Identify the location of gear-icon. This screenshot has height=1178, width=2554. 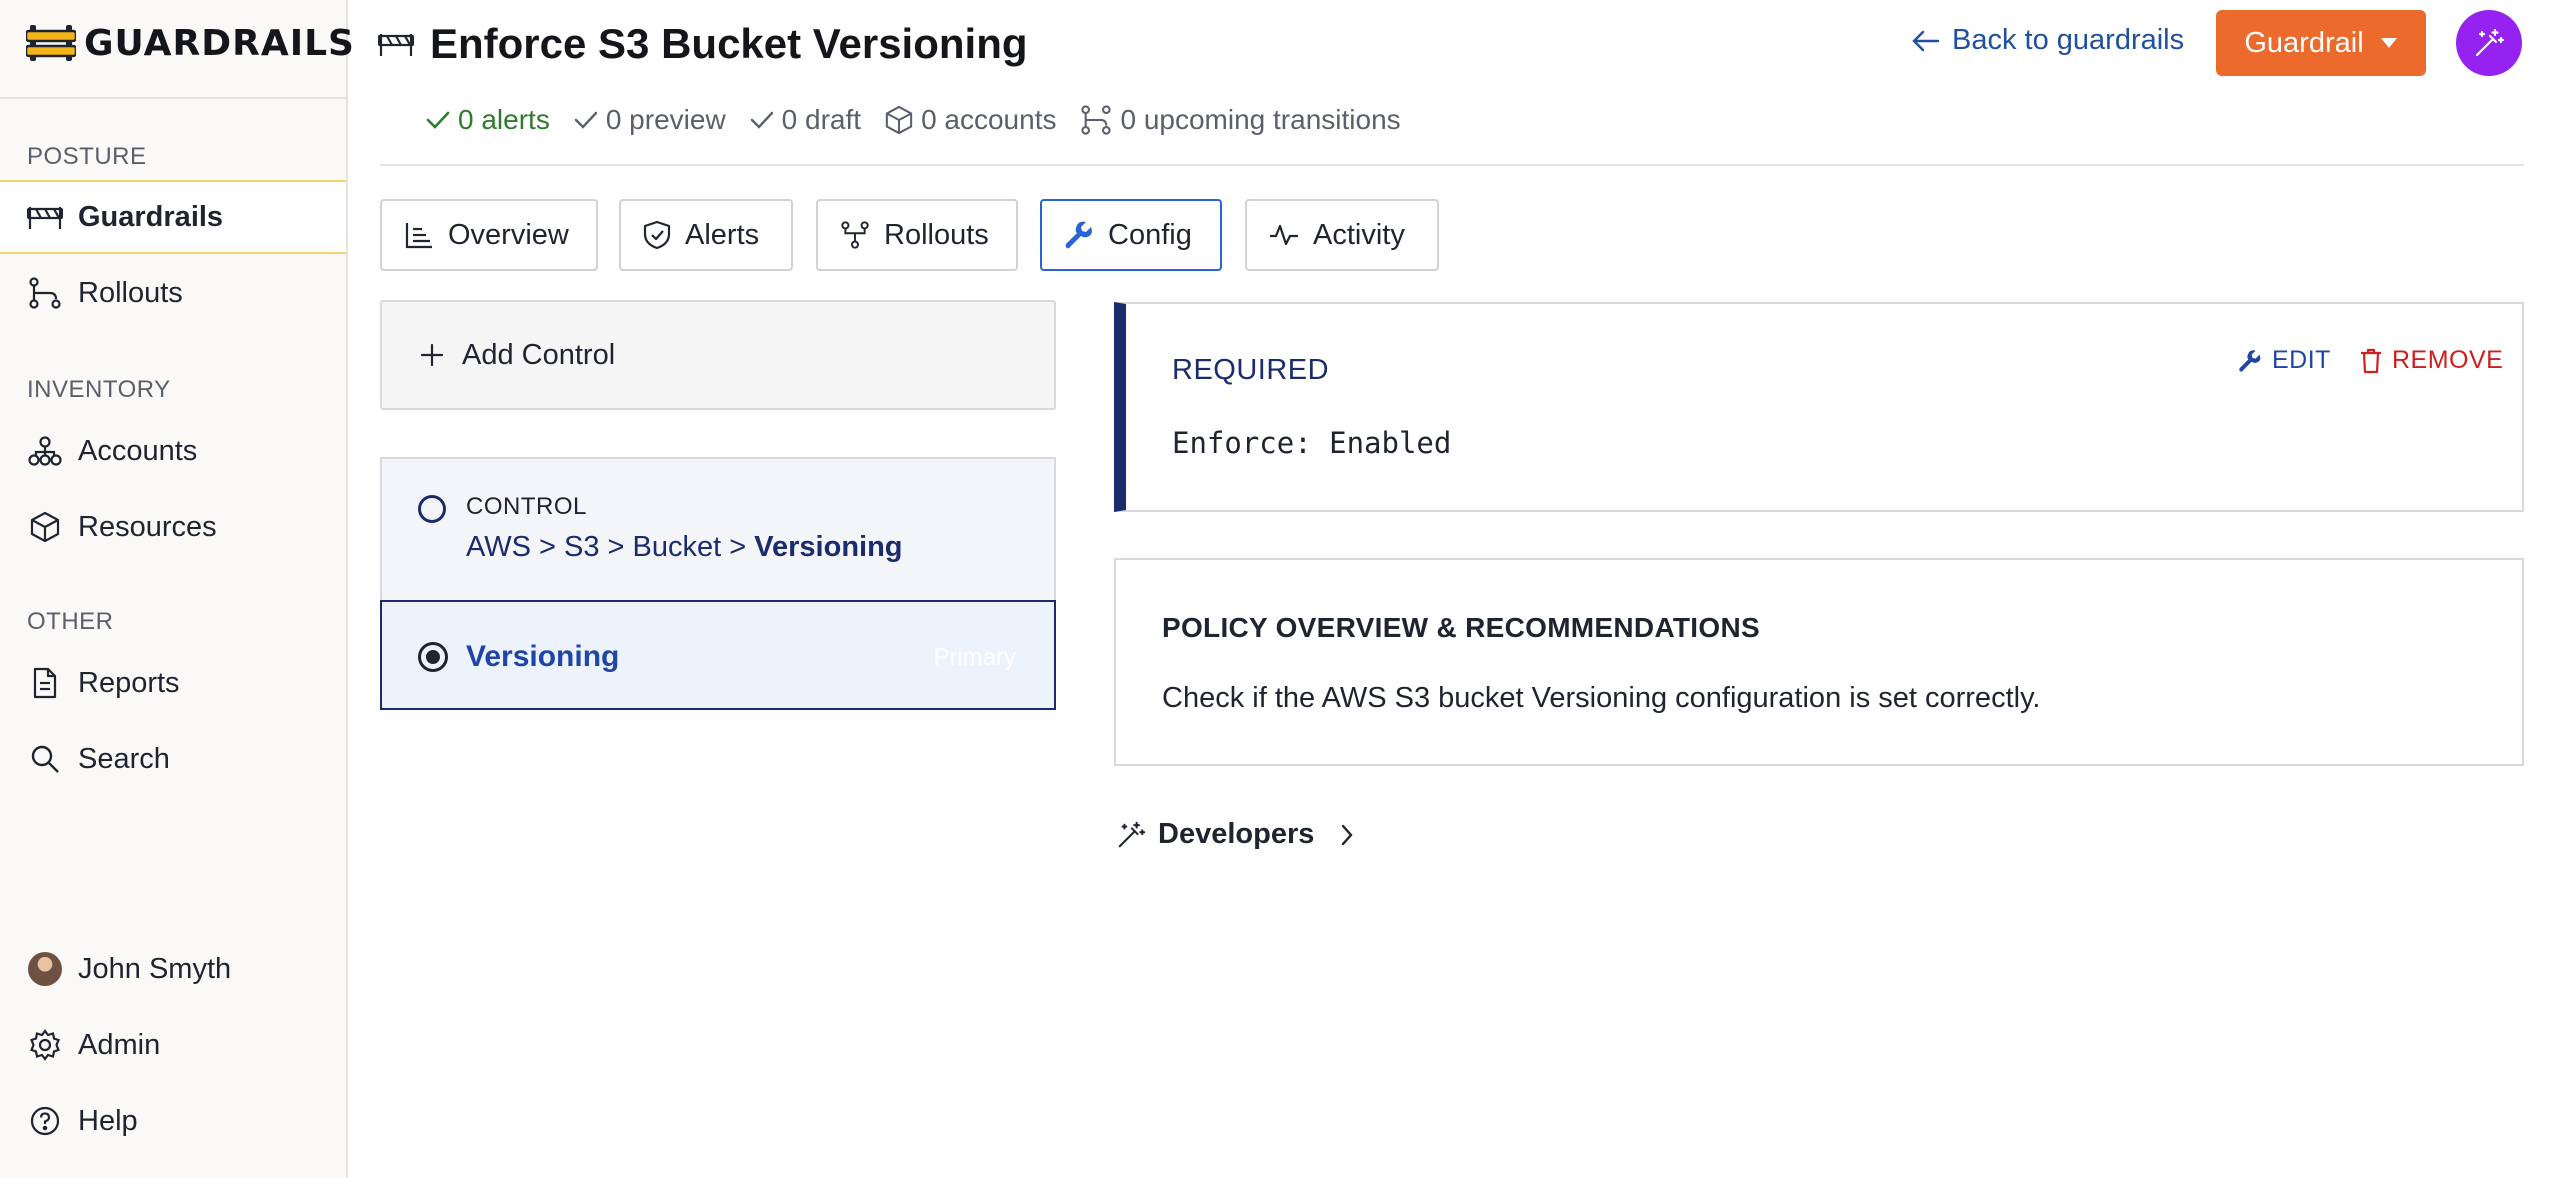
(45, 1045).